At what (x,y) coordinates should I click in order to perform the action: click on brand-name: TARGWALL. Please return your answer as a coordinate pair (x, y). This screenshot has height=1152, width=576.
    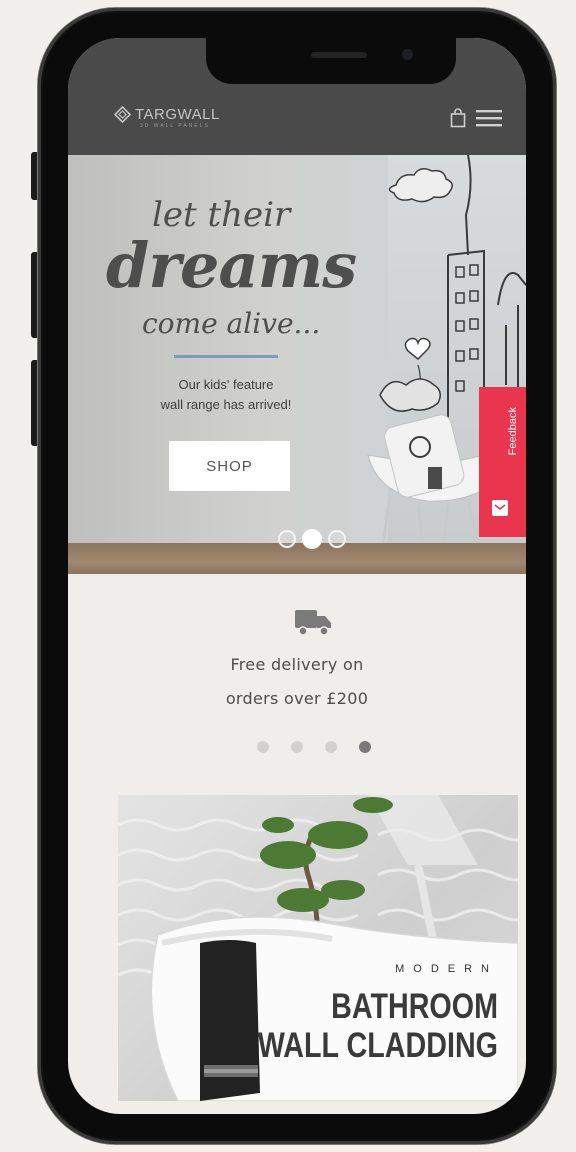
    Looking at the image, I should click on (177, 114).